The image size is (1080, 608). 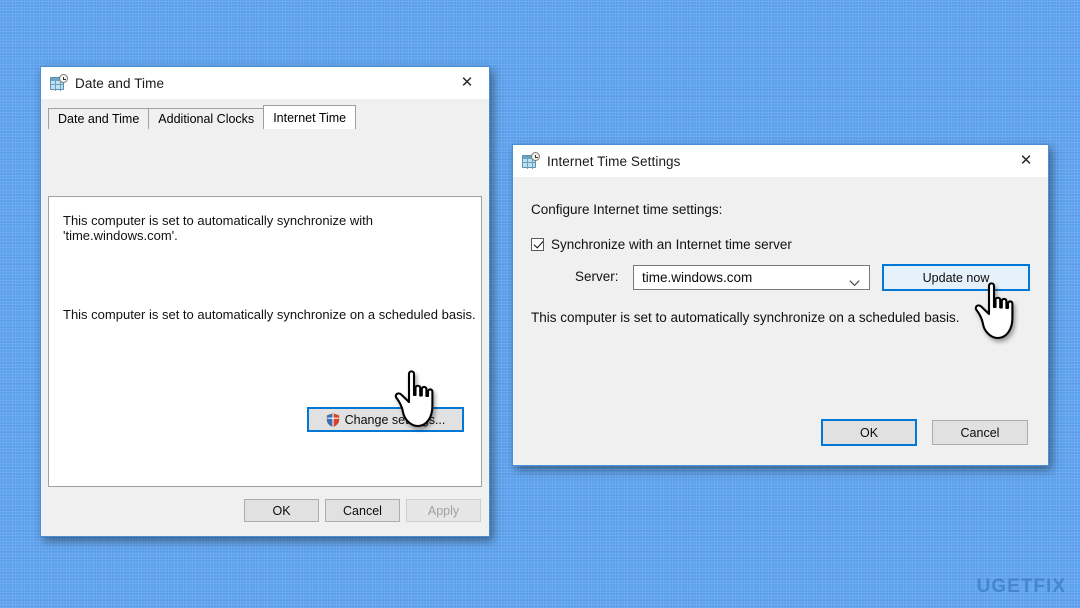 What do you see at coordinates (956, 277) in the screenshot?
I see `update-now-button: Update now` at bounding box center [956, 277].